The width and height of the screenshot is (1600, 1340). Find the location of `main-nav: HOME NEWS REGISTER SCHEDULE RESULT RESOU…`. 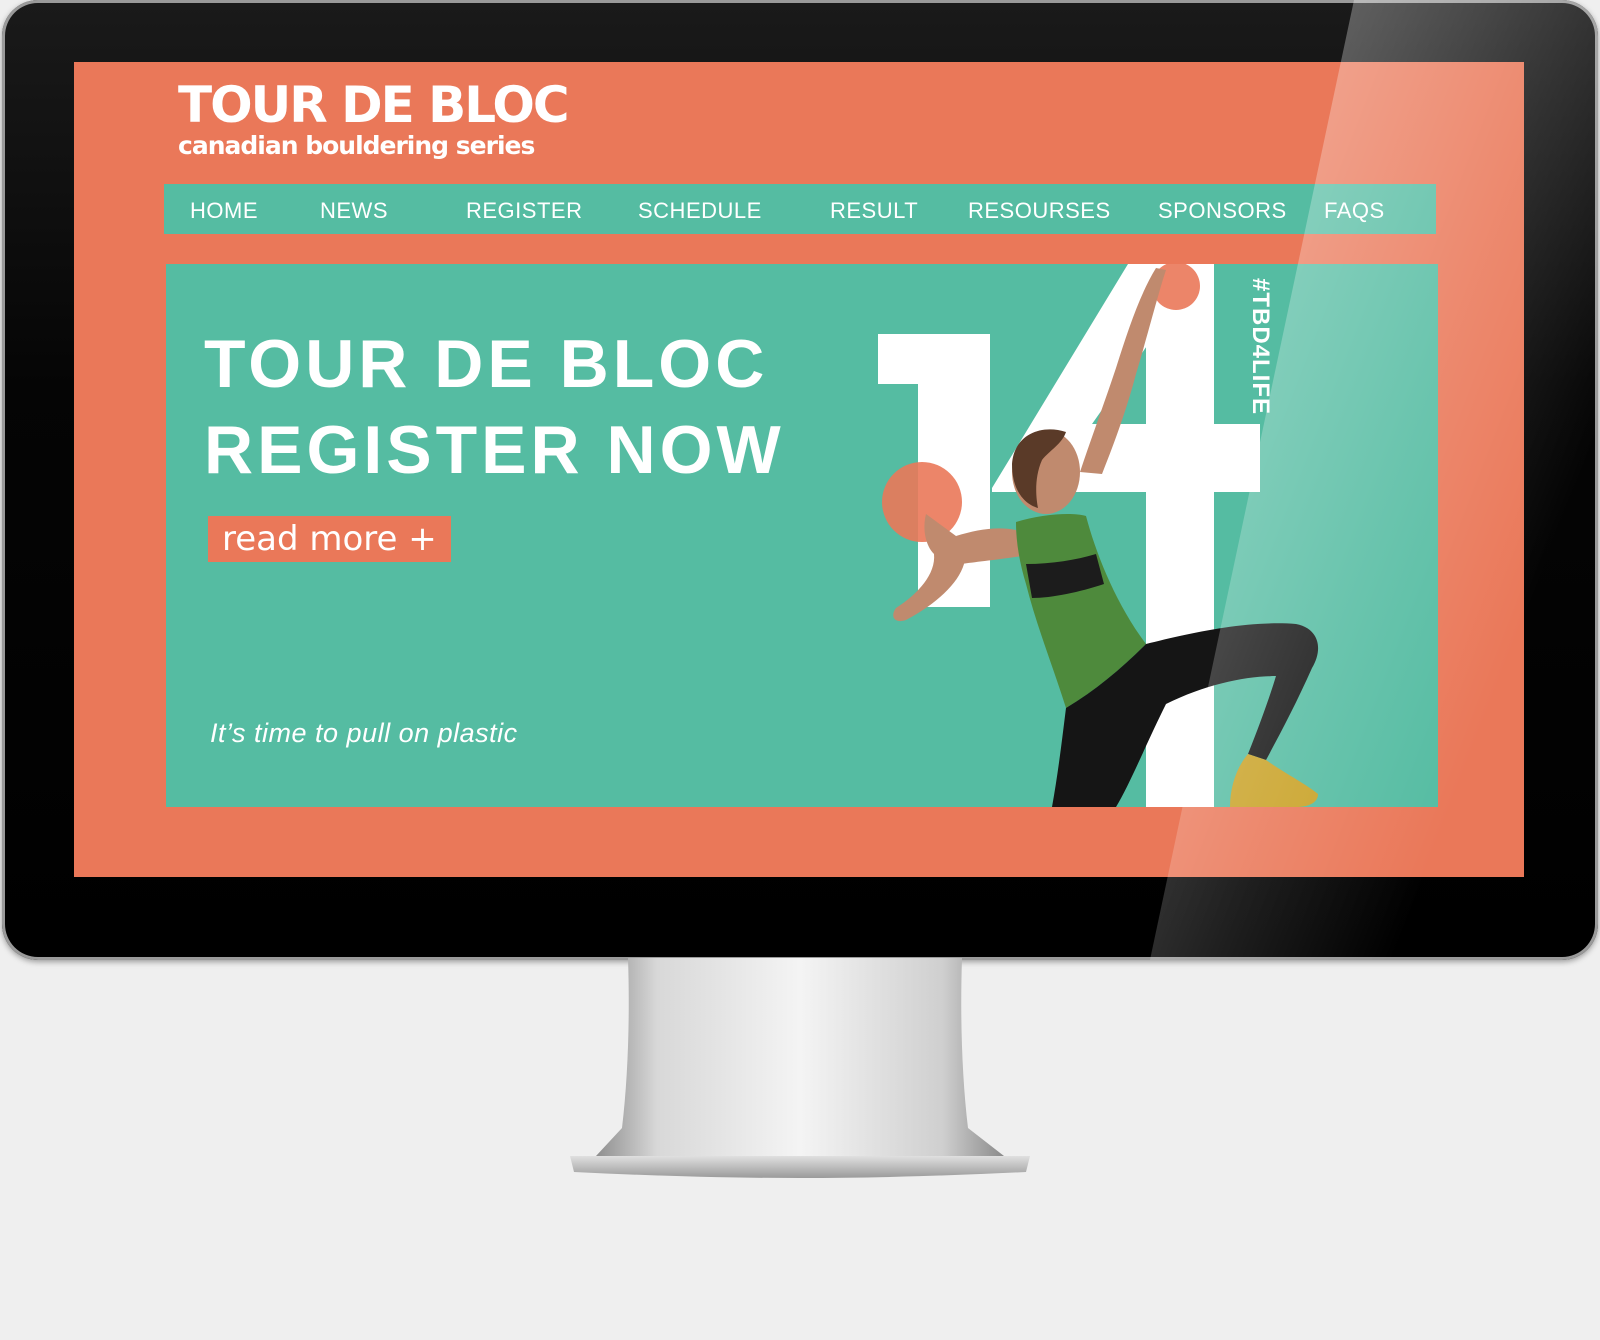

main-nav: HOME NEWS REGISTER SCHEDULE RESULT RESOU… is located at coordinates (800, 209).